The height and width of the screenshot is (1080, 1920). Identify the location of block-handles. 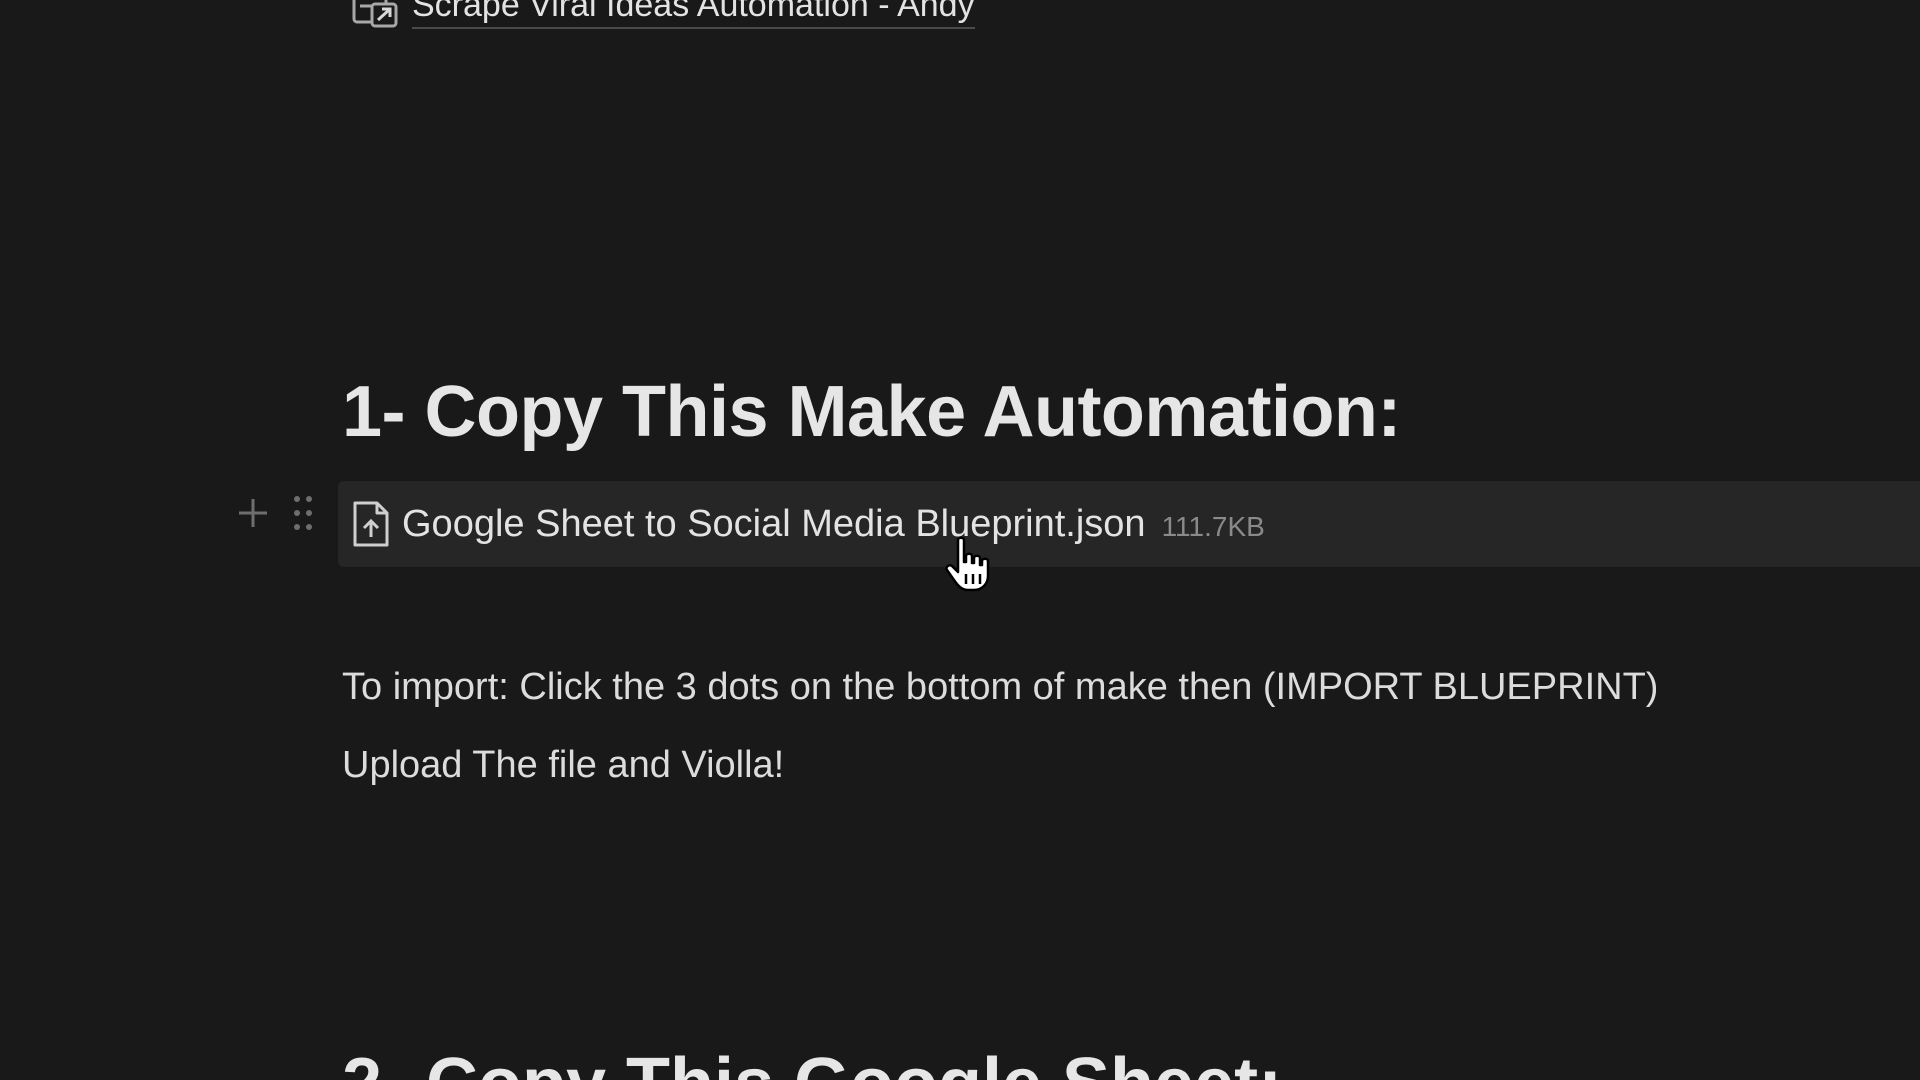
(275, 513).